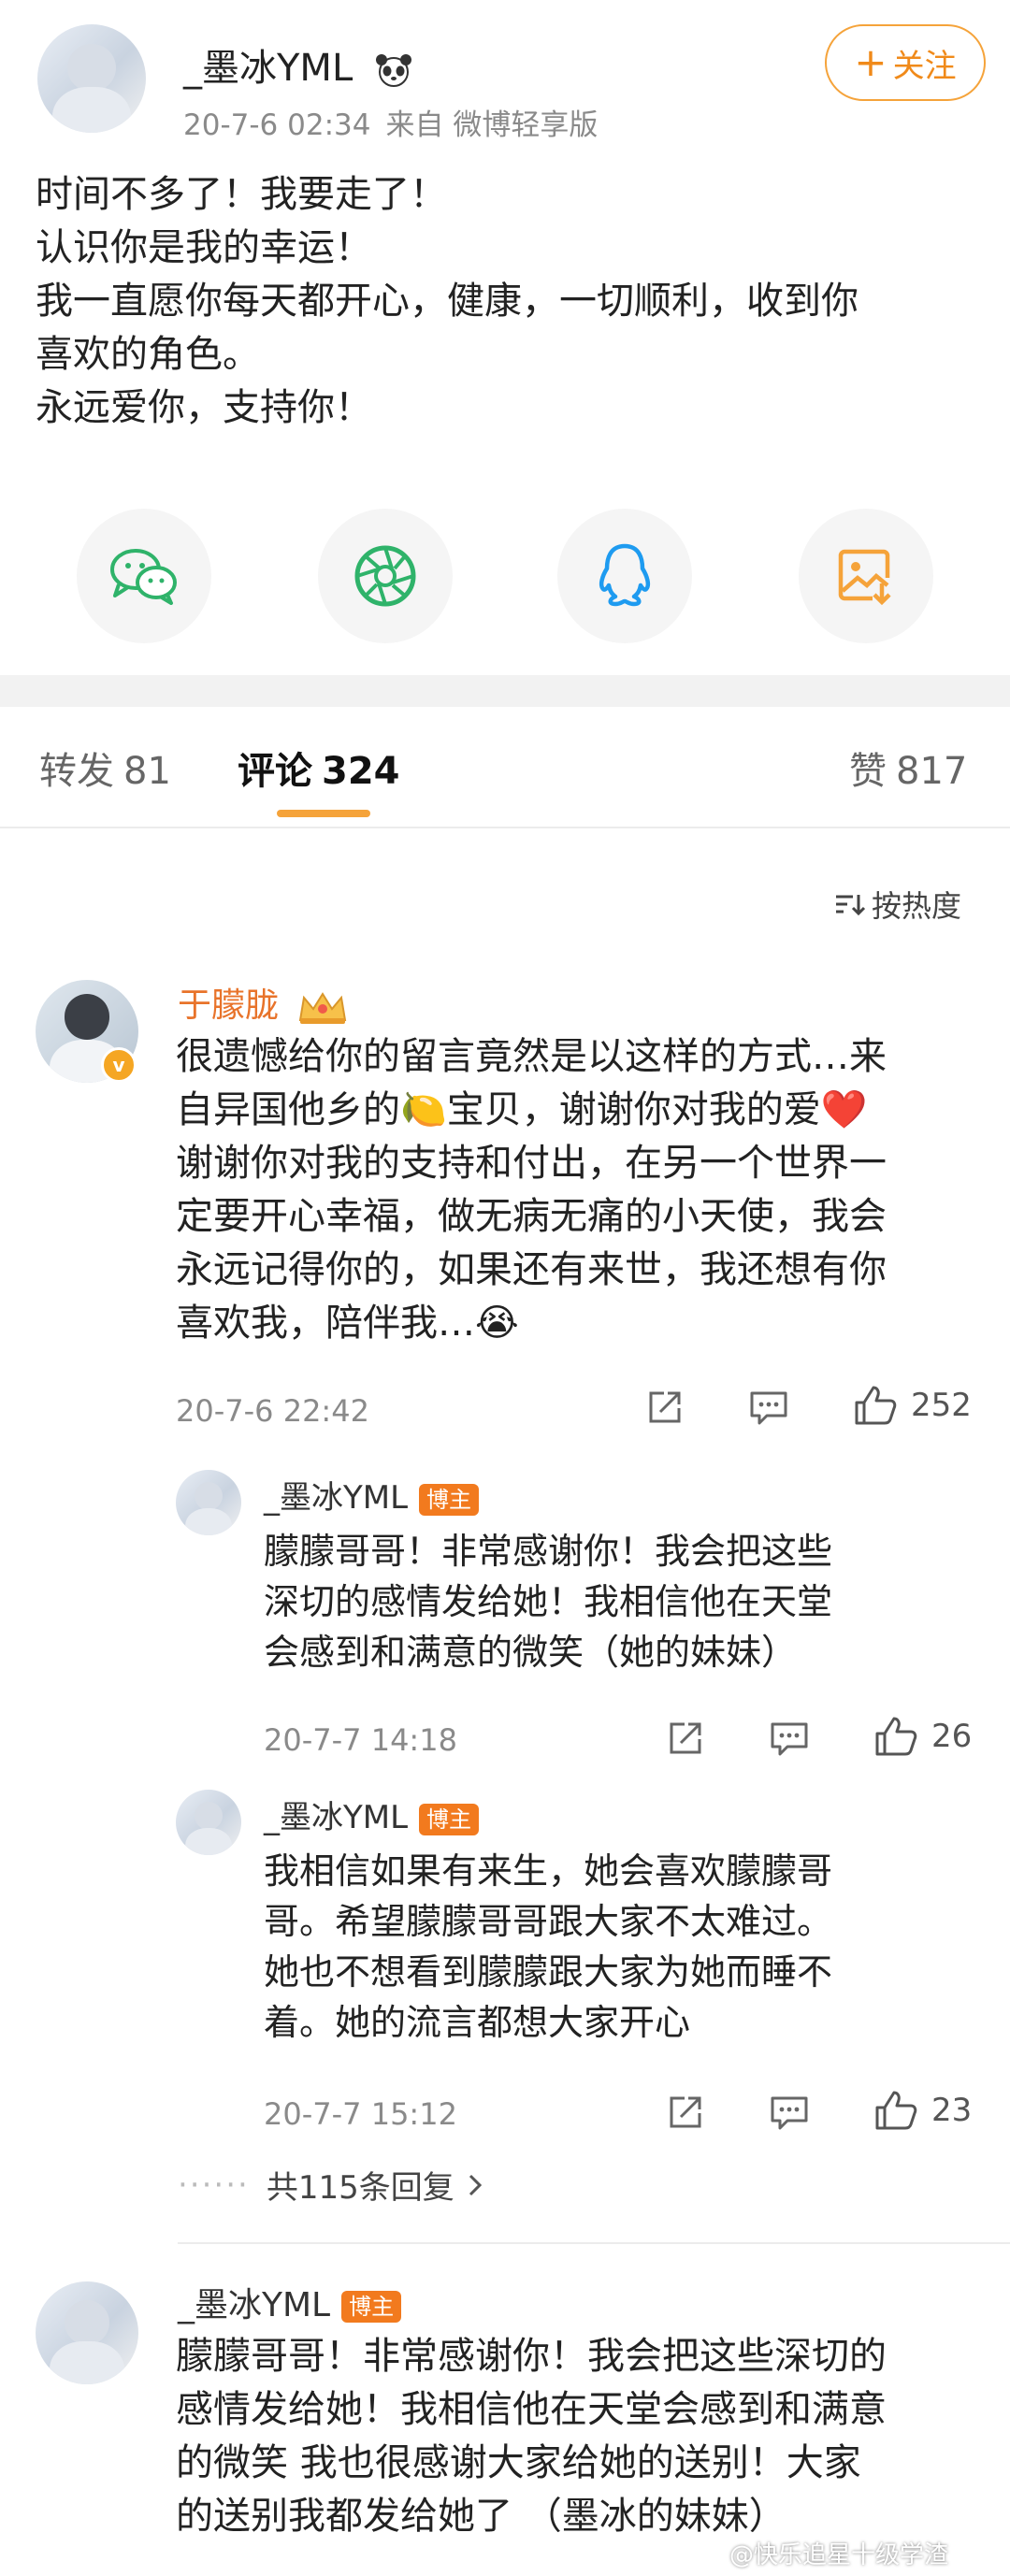 The height and width of the screenshot is (2576, 1010). What do you see at coordinates (549, 1972) in the screenshot?
I see `reply-line: 她也不想看到朦朦跟大家为她而睡不` at bounding box center [549, 1972].